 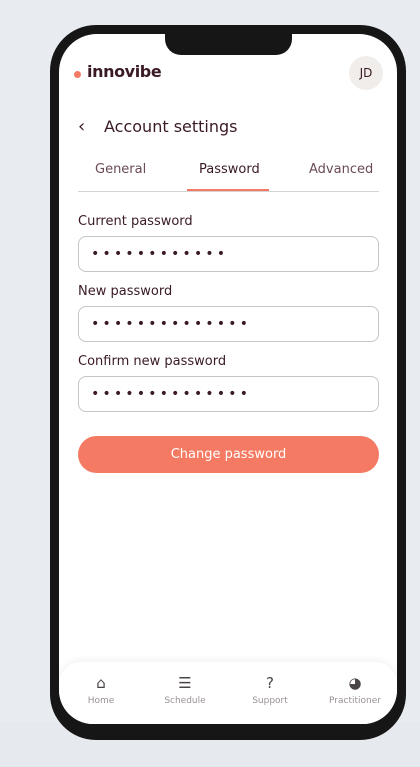 What do you see at coordinates (228, 74) in the screenshot?
I see `app-header: innovibe JD` at bounding box center [228, 74].